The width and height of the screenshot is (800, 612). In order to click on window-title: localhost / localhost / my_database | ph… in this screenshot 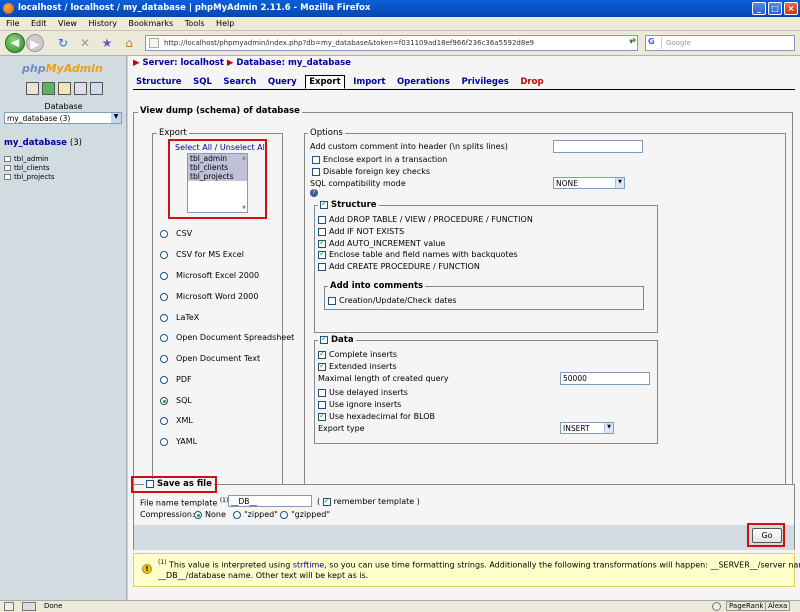, I will do `click(194, 8)`.